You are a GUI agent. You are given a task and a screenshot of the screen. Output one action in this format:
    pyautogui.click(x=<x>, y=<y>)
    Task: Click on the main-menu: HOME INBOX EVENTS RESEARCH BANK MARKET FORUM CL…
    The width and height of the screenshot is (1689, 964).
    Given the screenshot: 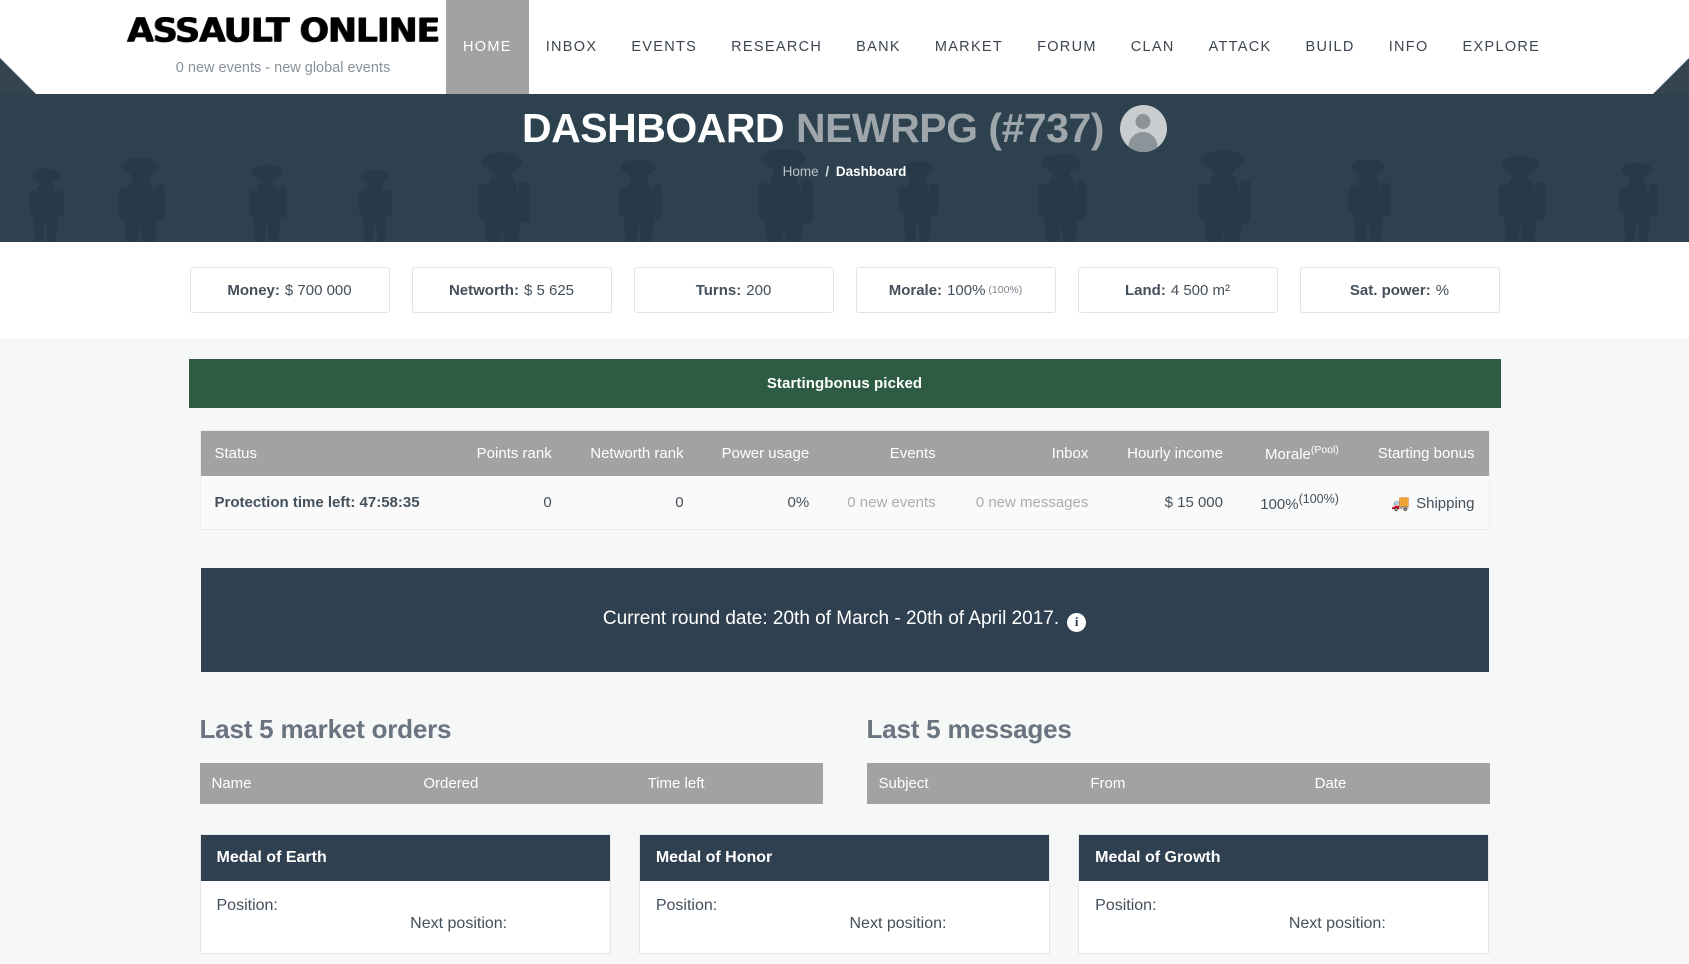 What is the action you would take?
    pyautogui.click(x=1001, y=47)
    